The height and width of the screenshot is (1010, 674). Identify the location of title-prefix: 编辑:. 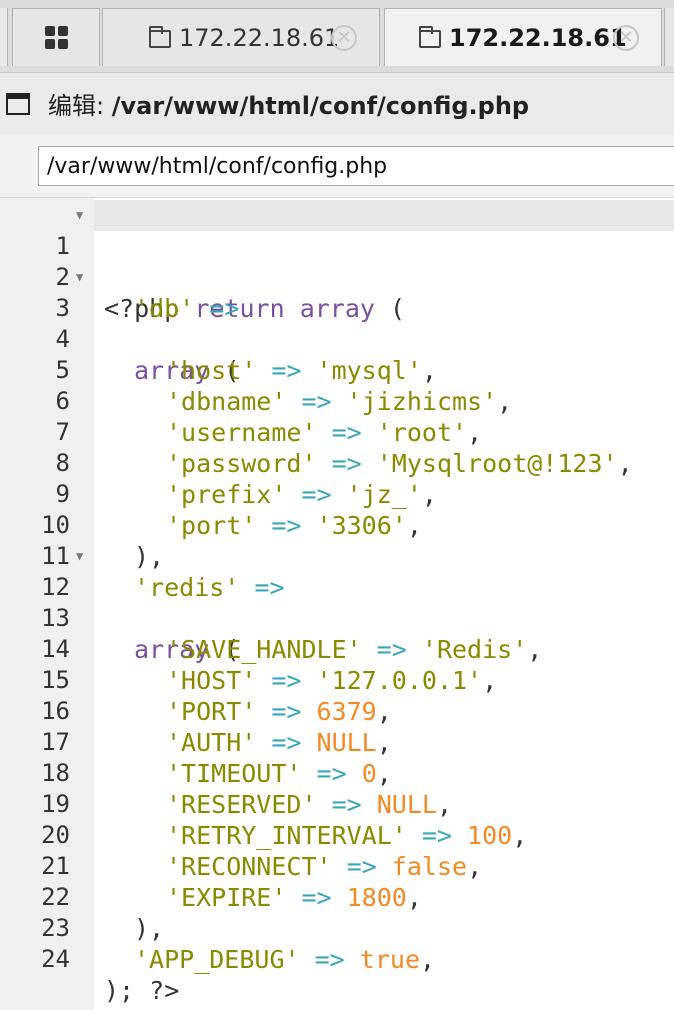
(80, 106).